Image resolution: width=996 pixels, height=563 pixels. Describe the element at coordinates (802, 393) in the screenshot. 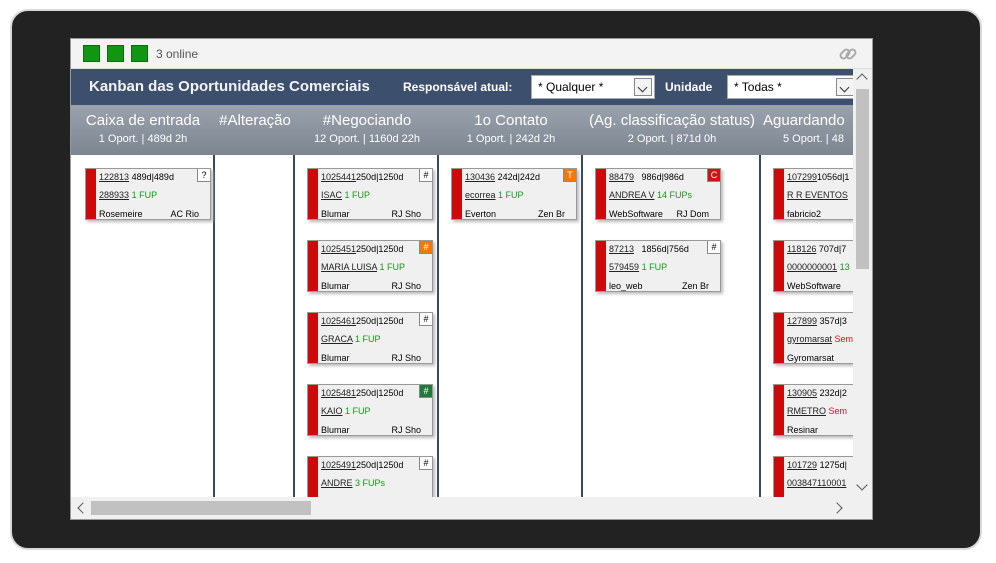

I see `card-id-link: 130905` at that location.